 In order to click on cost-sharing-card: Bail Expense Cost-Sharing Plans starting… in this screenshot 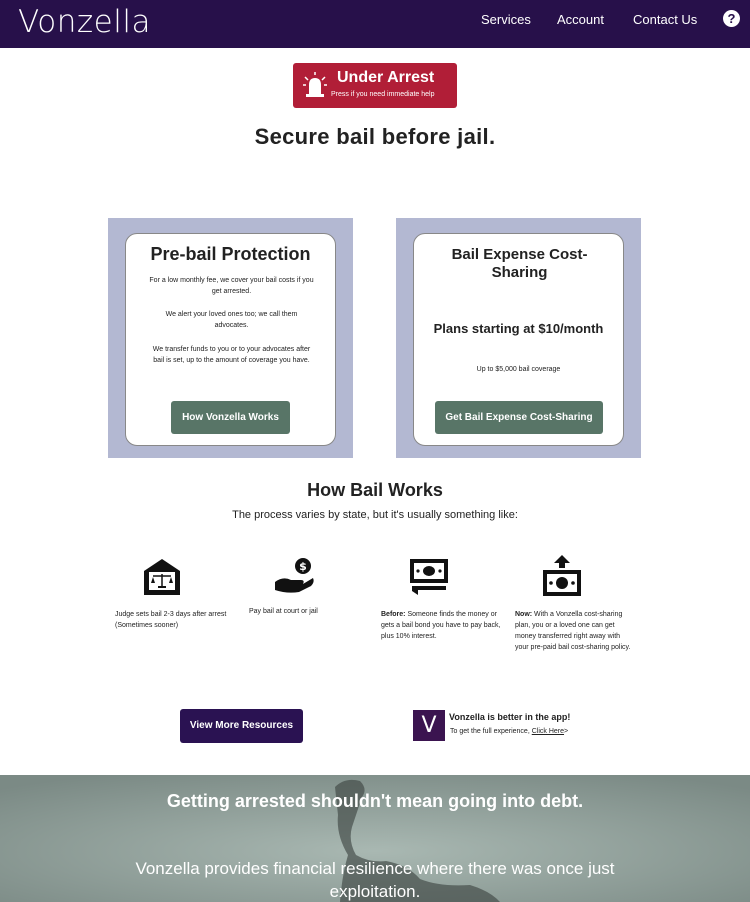, I will do `click(518, 339)`.